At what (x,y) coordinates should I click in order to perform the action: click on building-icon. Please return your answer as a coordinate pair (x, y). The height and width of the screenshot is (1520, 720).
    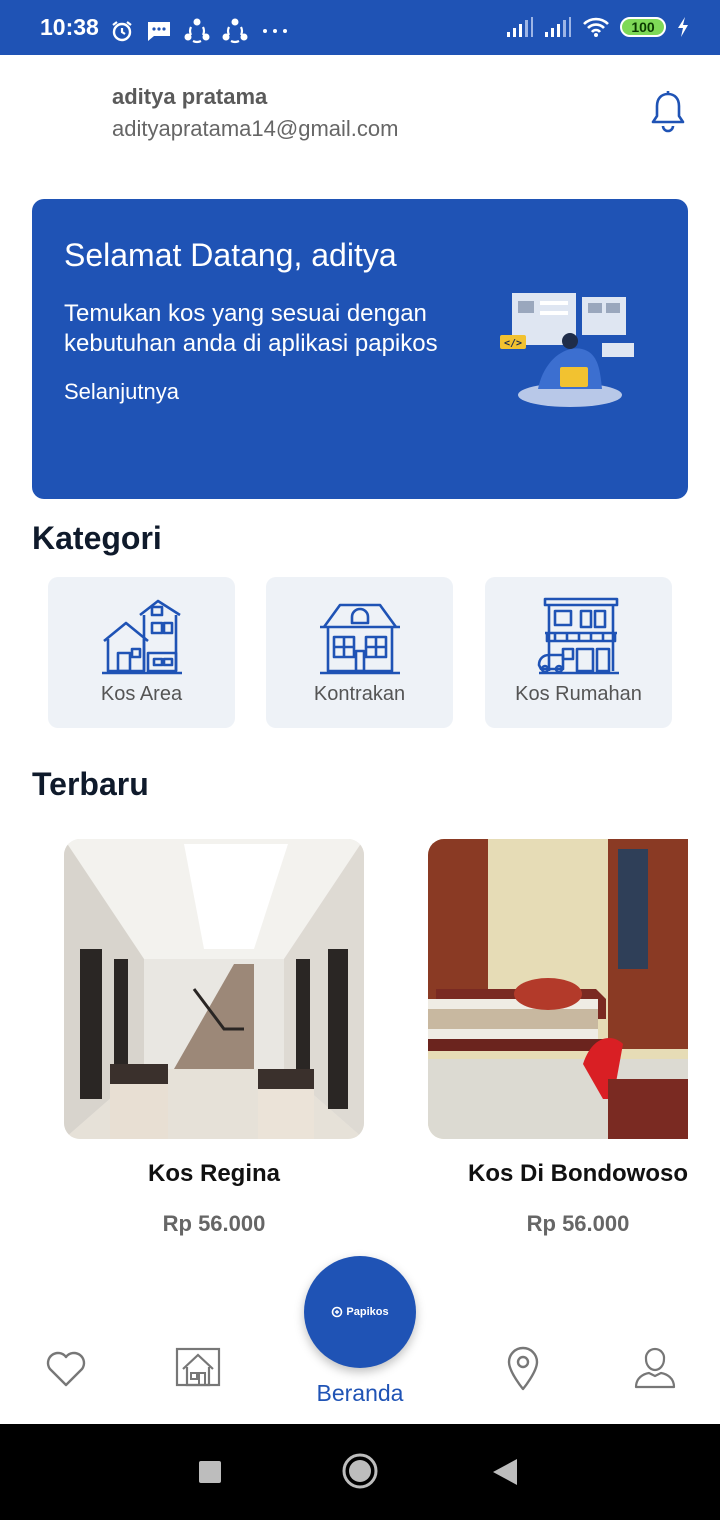
    Looking at the image, I should click on (578, 636).